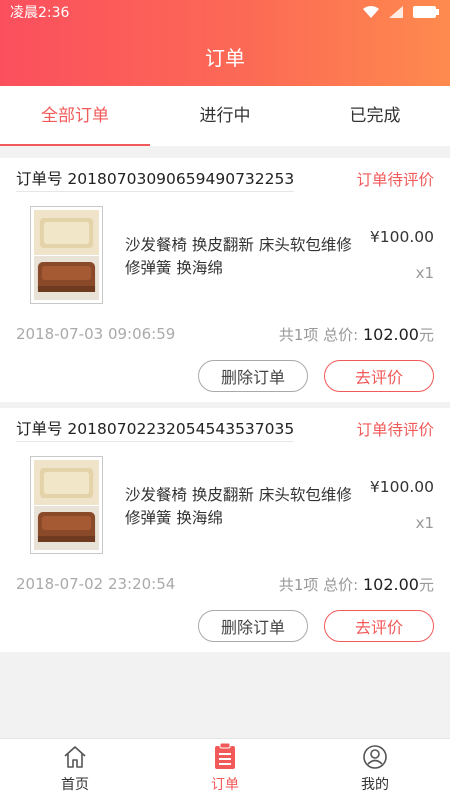 The height and width of the screenshot is (800, 450). I want to click on wifi-icon, so click(371, 11).